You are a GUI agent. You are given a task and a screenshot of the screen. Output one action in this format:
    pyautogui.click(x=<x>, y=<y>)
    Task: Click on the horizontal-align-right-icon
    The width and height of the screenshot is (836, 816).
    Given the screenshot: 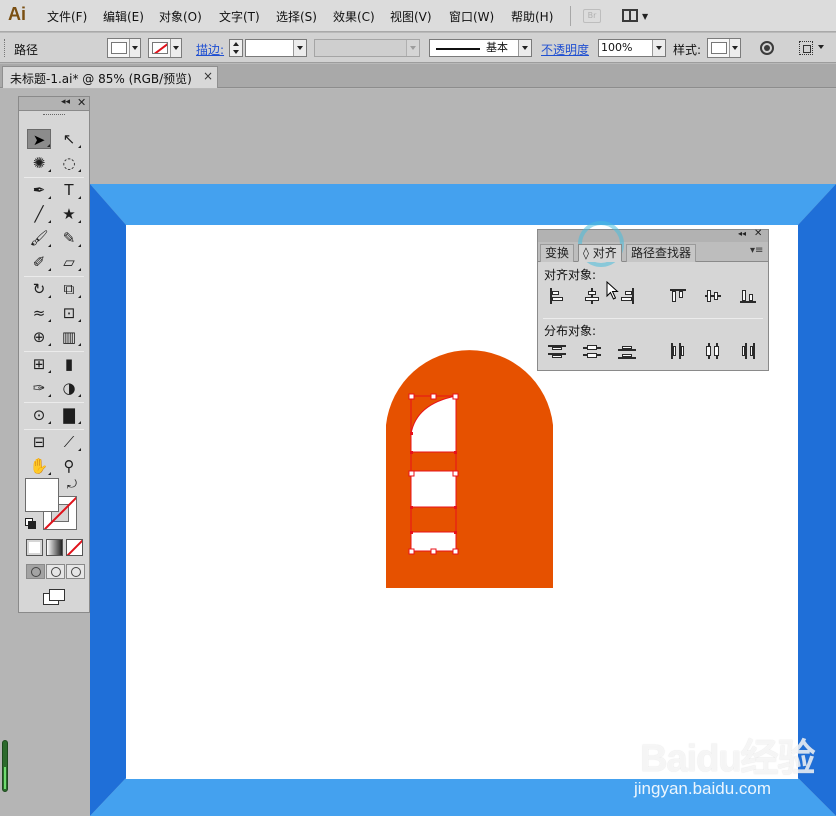 What is the action you would take?
    pyautogui.click(x=627, y=296)
    